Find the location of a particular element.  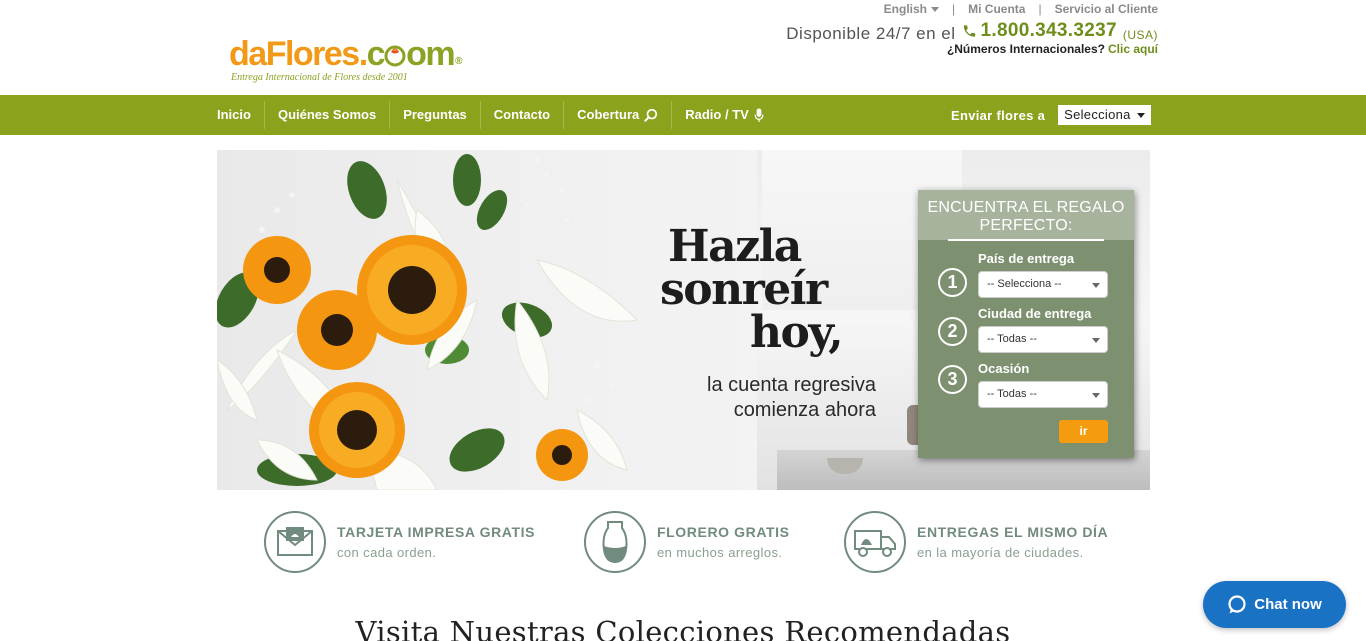

feature-free-vase: FLORERO GRATIS en muchos arreglos. is located at coordinates (687, 542).